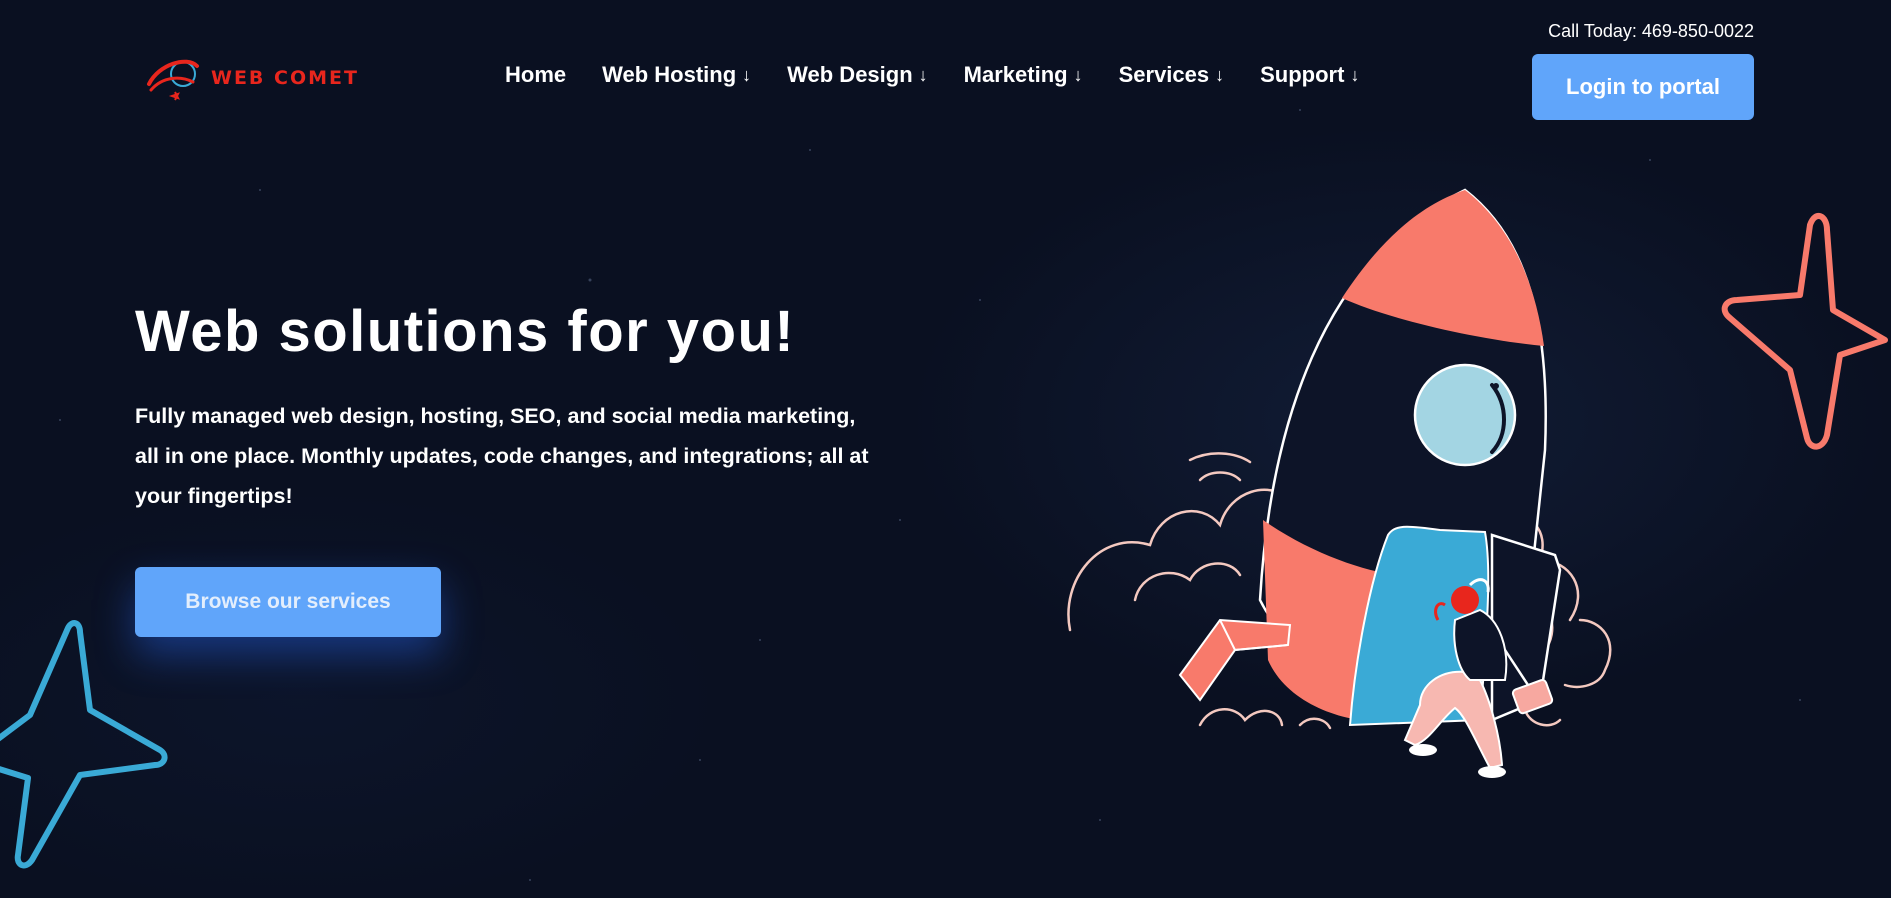 Image resolution: width=1891 pixels, height=898 pixels. I want to click on brand-logo: WEB COMET, so click(252, 78).